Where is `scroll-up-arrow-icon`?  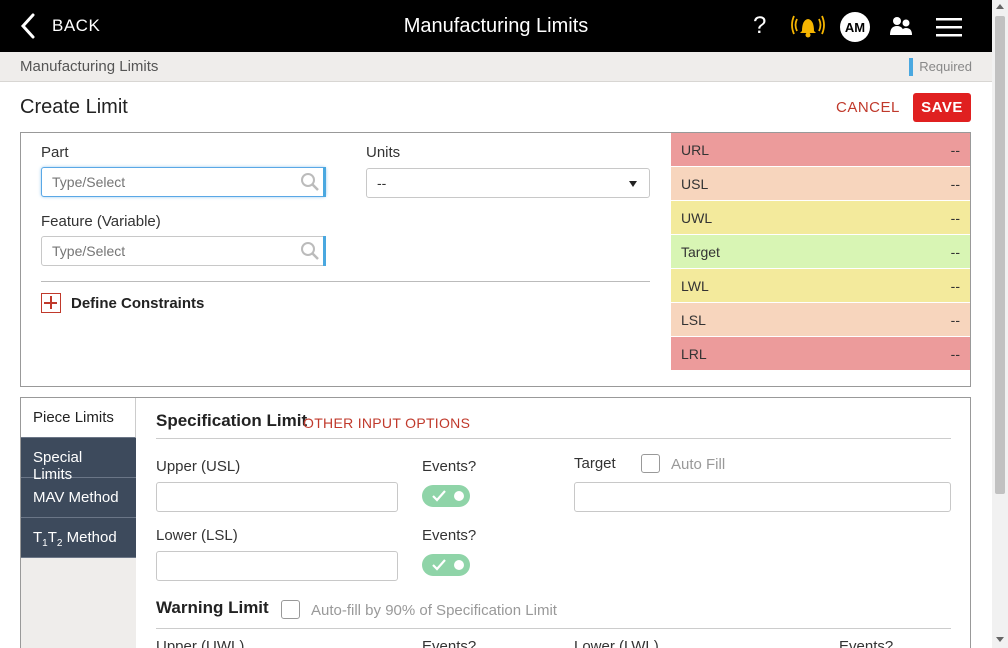
scroll-up-arrow-icon is located at coordinates (1000, 6).